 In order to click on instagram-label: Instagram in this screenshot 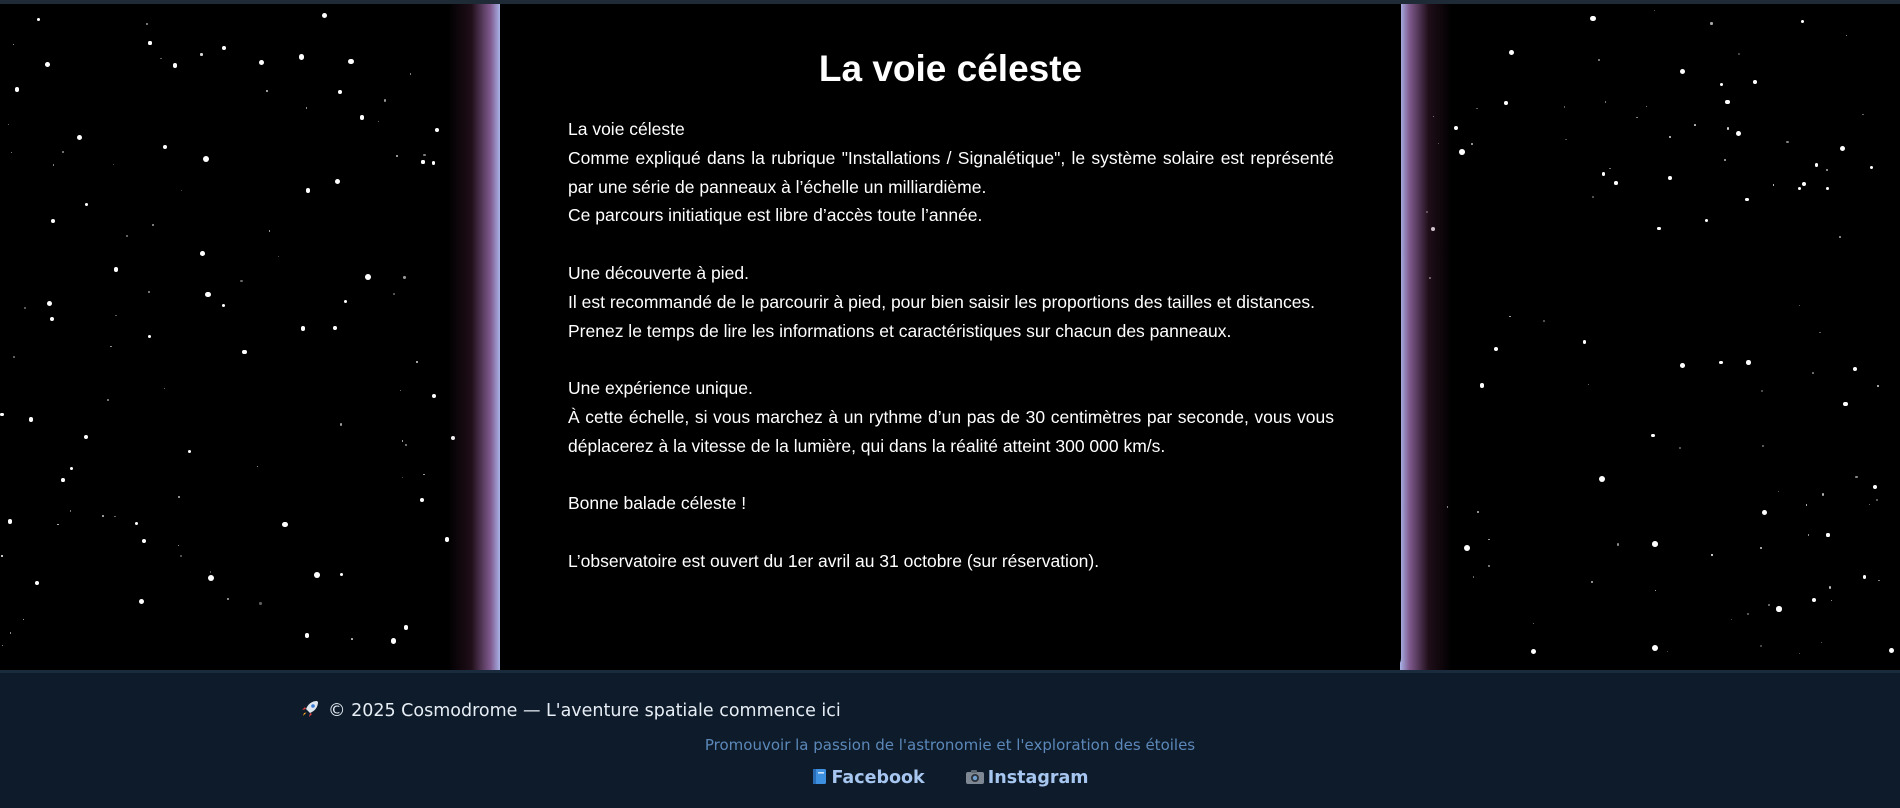, I will do `click(1038, 778)`.